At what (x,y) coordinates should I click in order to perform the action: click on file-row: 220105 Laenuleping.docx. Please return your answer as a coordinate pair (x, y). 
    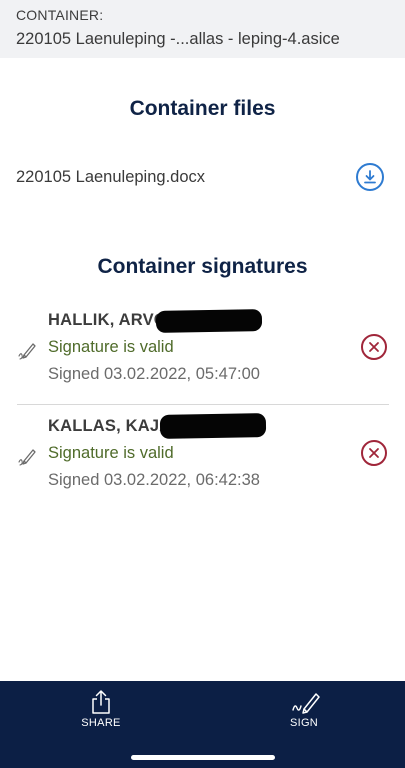
    Looking at the image, I should click on (202, 178).